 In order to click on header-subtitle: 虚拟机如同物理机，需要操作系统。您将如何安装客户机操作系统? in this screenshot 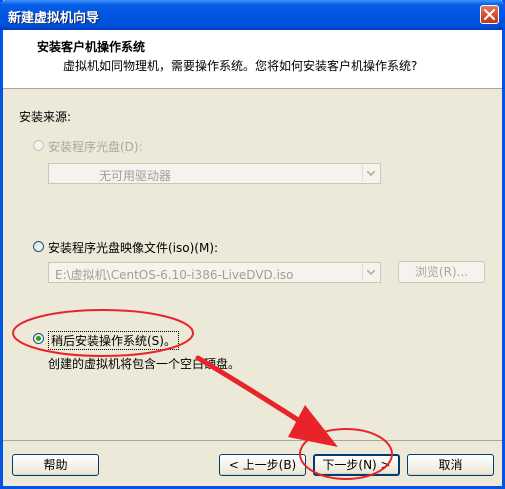, I will do `click(240, 66)`.